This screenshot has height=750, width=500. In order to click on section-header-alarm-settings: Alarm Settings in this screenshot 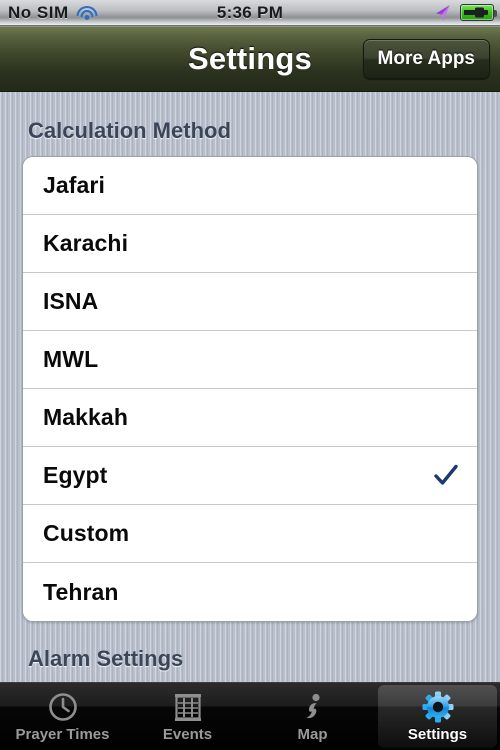, I will do `click(106, 658)`.